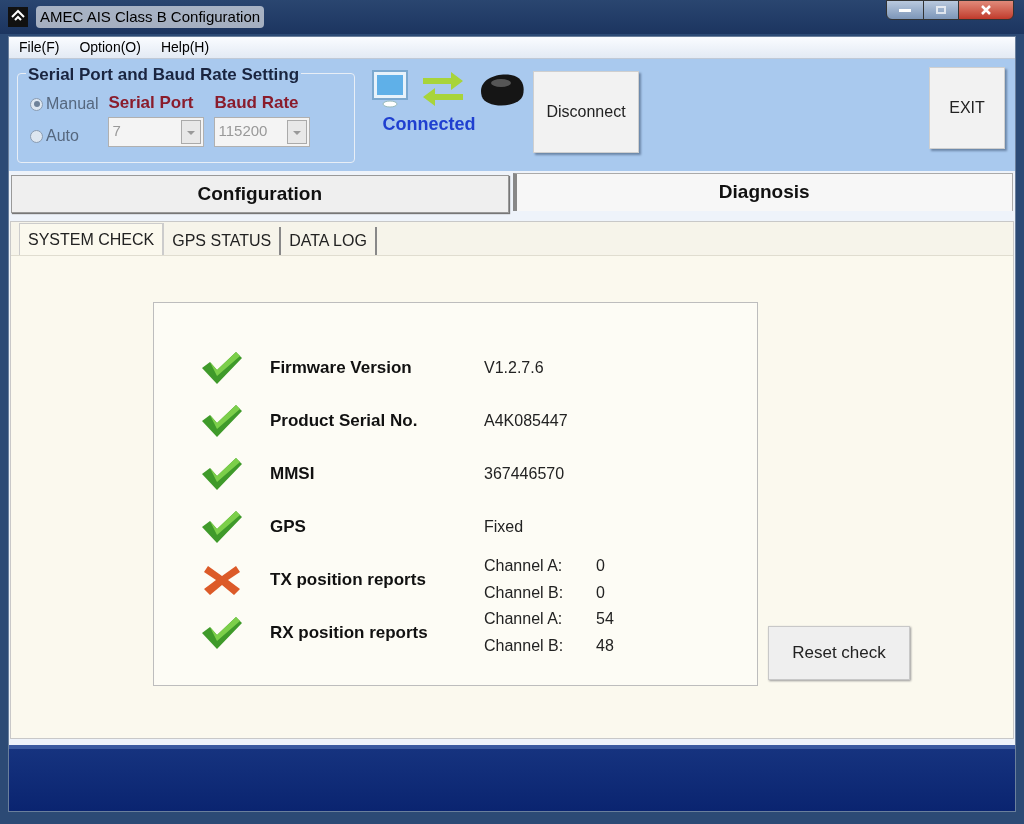  What do you see at coordinates (288, 526) in the screenshot?
I see `check-label: GPS` at bounding box center [288, 526].